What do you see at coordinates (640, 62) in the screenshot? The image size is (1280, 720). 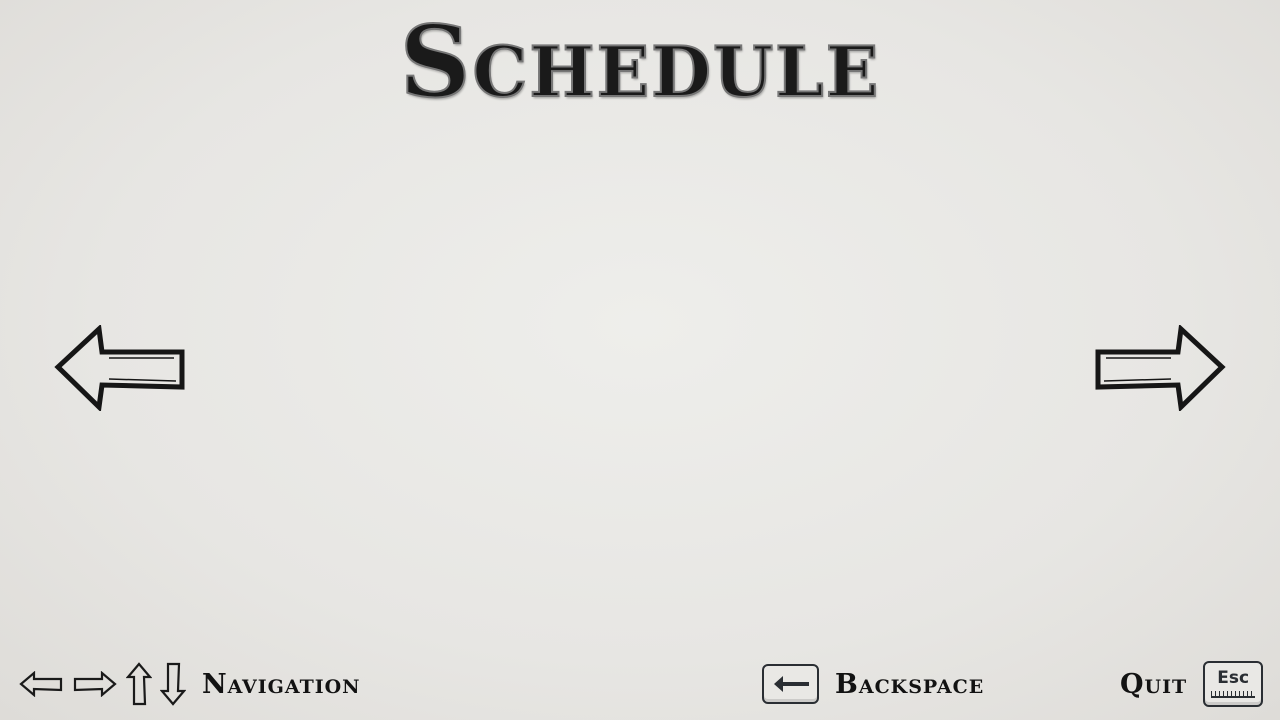 I see `page-title: Schedule` at bounding box center [640, 62].